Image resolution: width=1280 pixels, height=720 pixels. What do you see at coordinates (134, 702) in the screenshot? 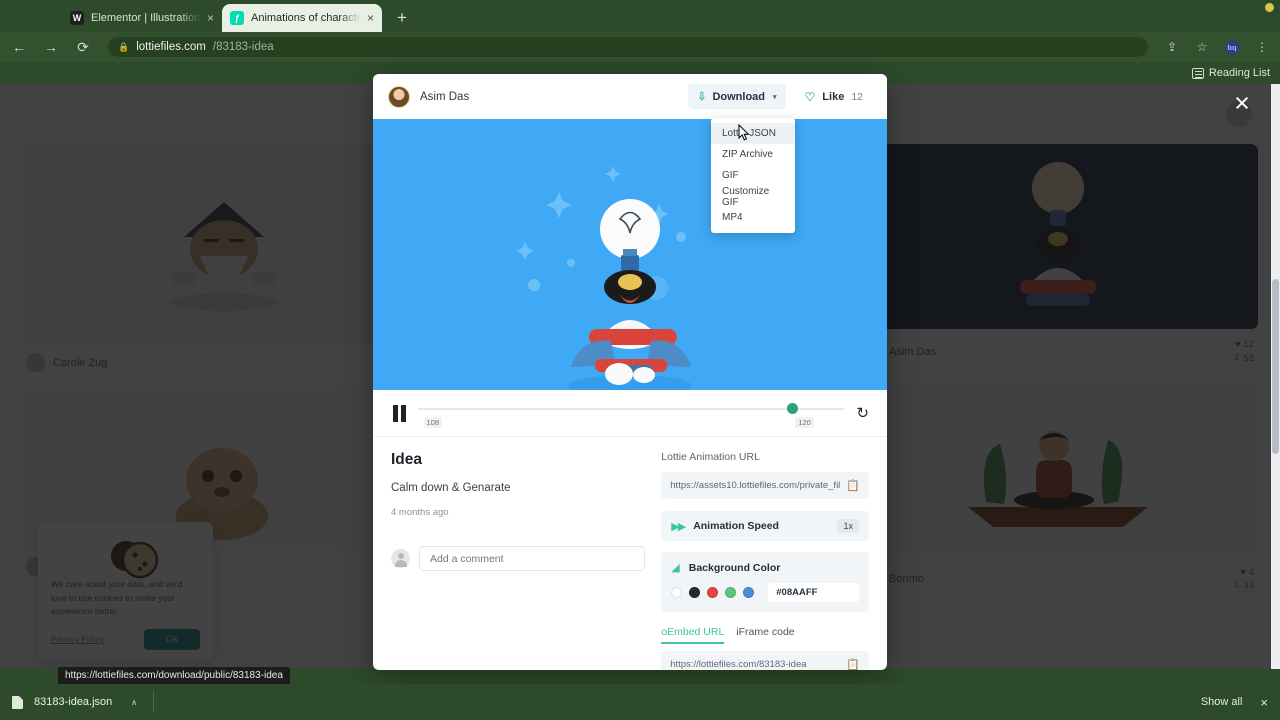
I see `chevron-up-icon: ∧` at bounding box center [134, 702].